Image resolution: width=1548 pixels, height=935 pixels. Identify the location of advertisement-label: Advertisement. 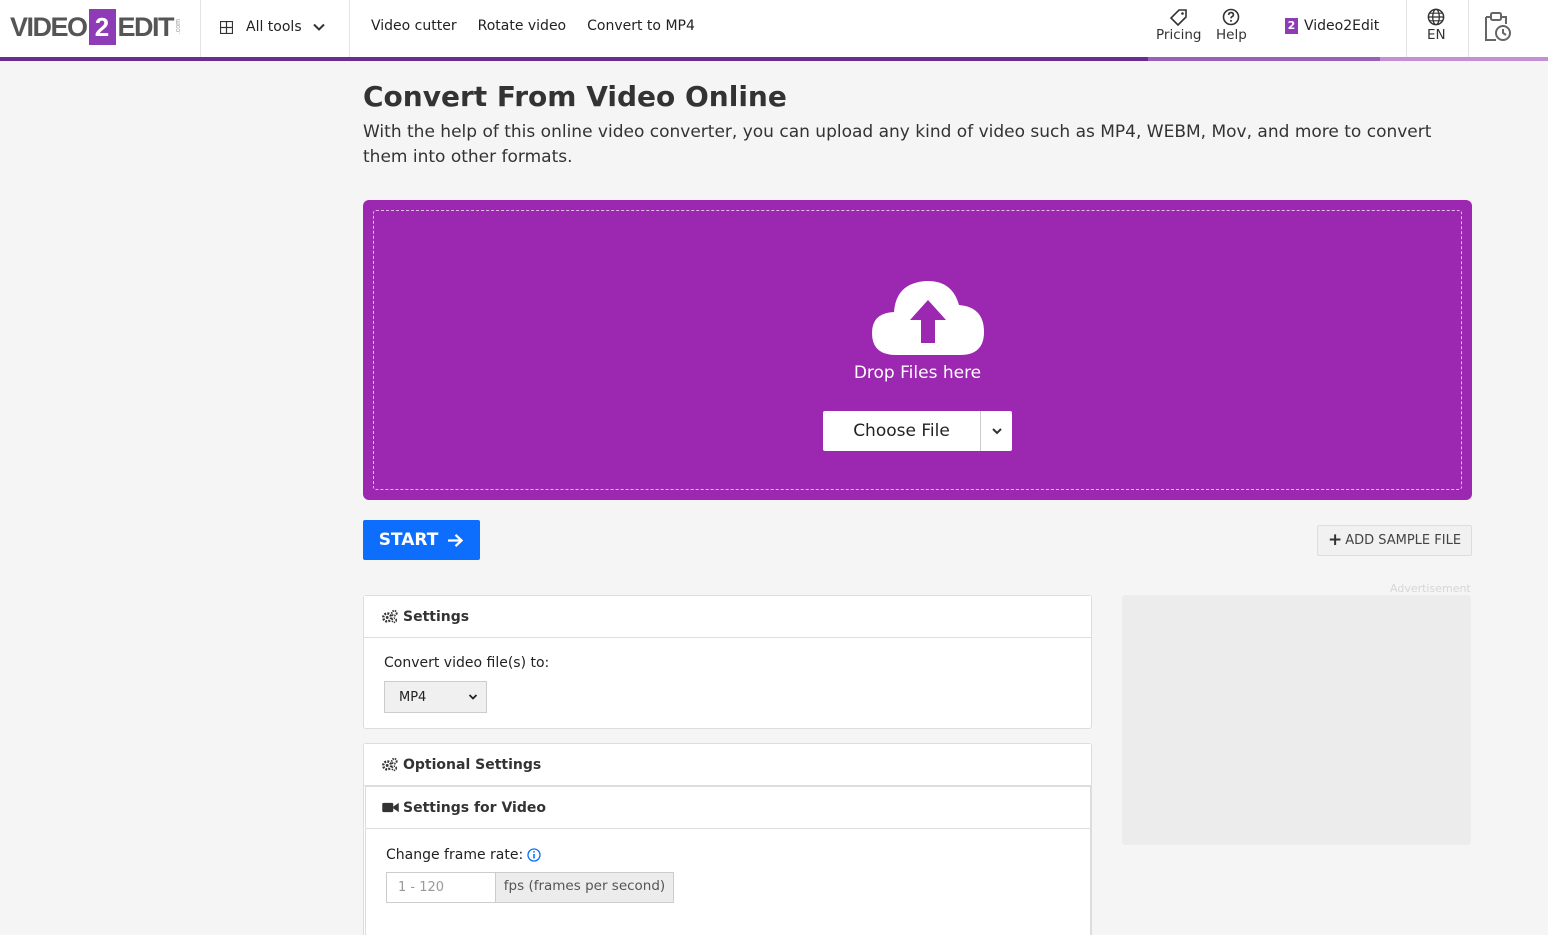
(1430, 588).